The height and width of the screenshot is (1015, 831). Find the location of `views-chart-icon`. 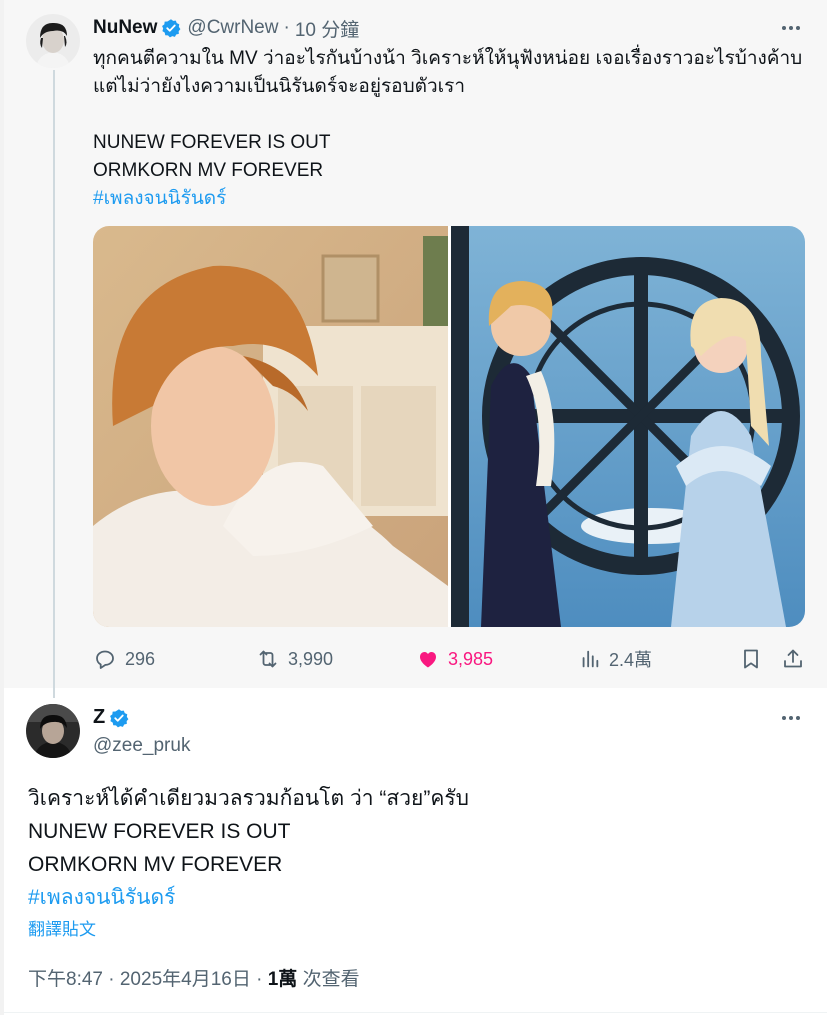

views-chart-icon is located at coordinates (590, 659).